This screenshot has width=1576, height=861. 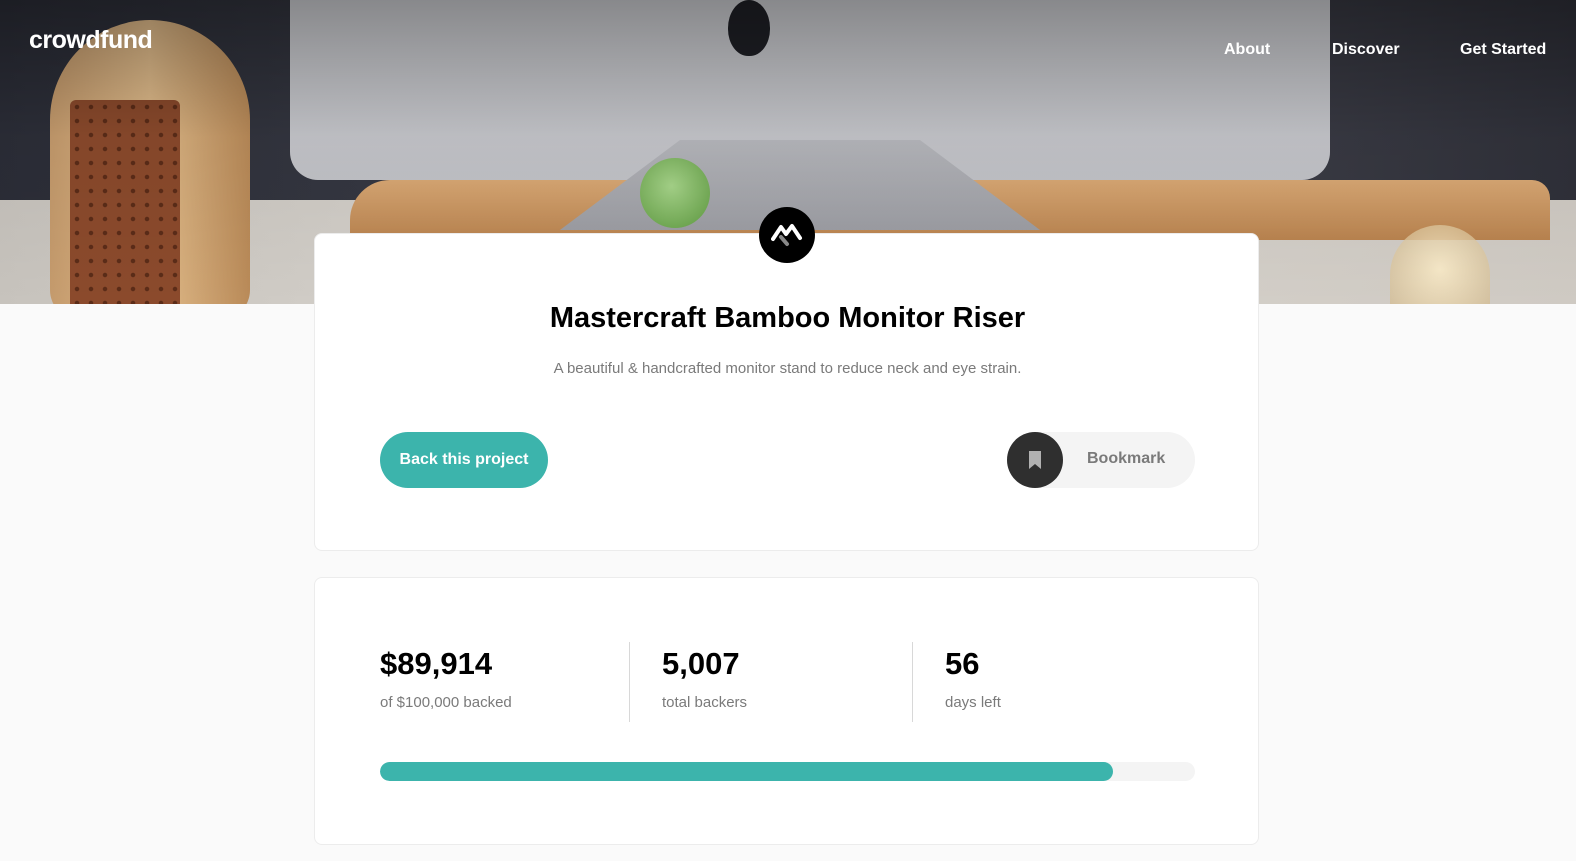 What do you see at coordinates (1126, 458) in the screenshot?
I see `bookmark-label: Bookmark` at bounding box center [1126, 458].